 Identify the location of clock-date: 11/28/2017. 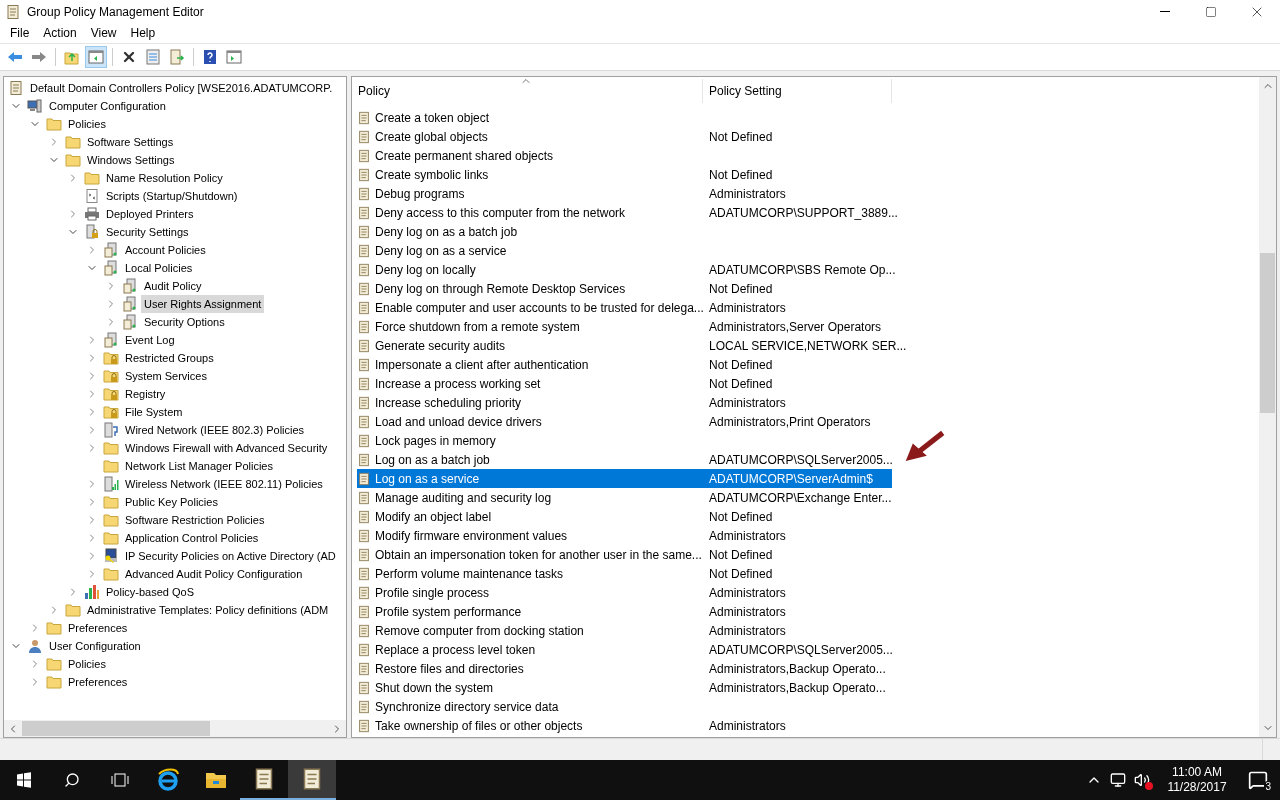
(1197, 787).